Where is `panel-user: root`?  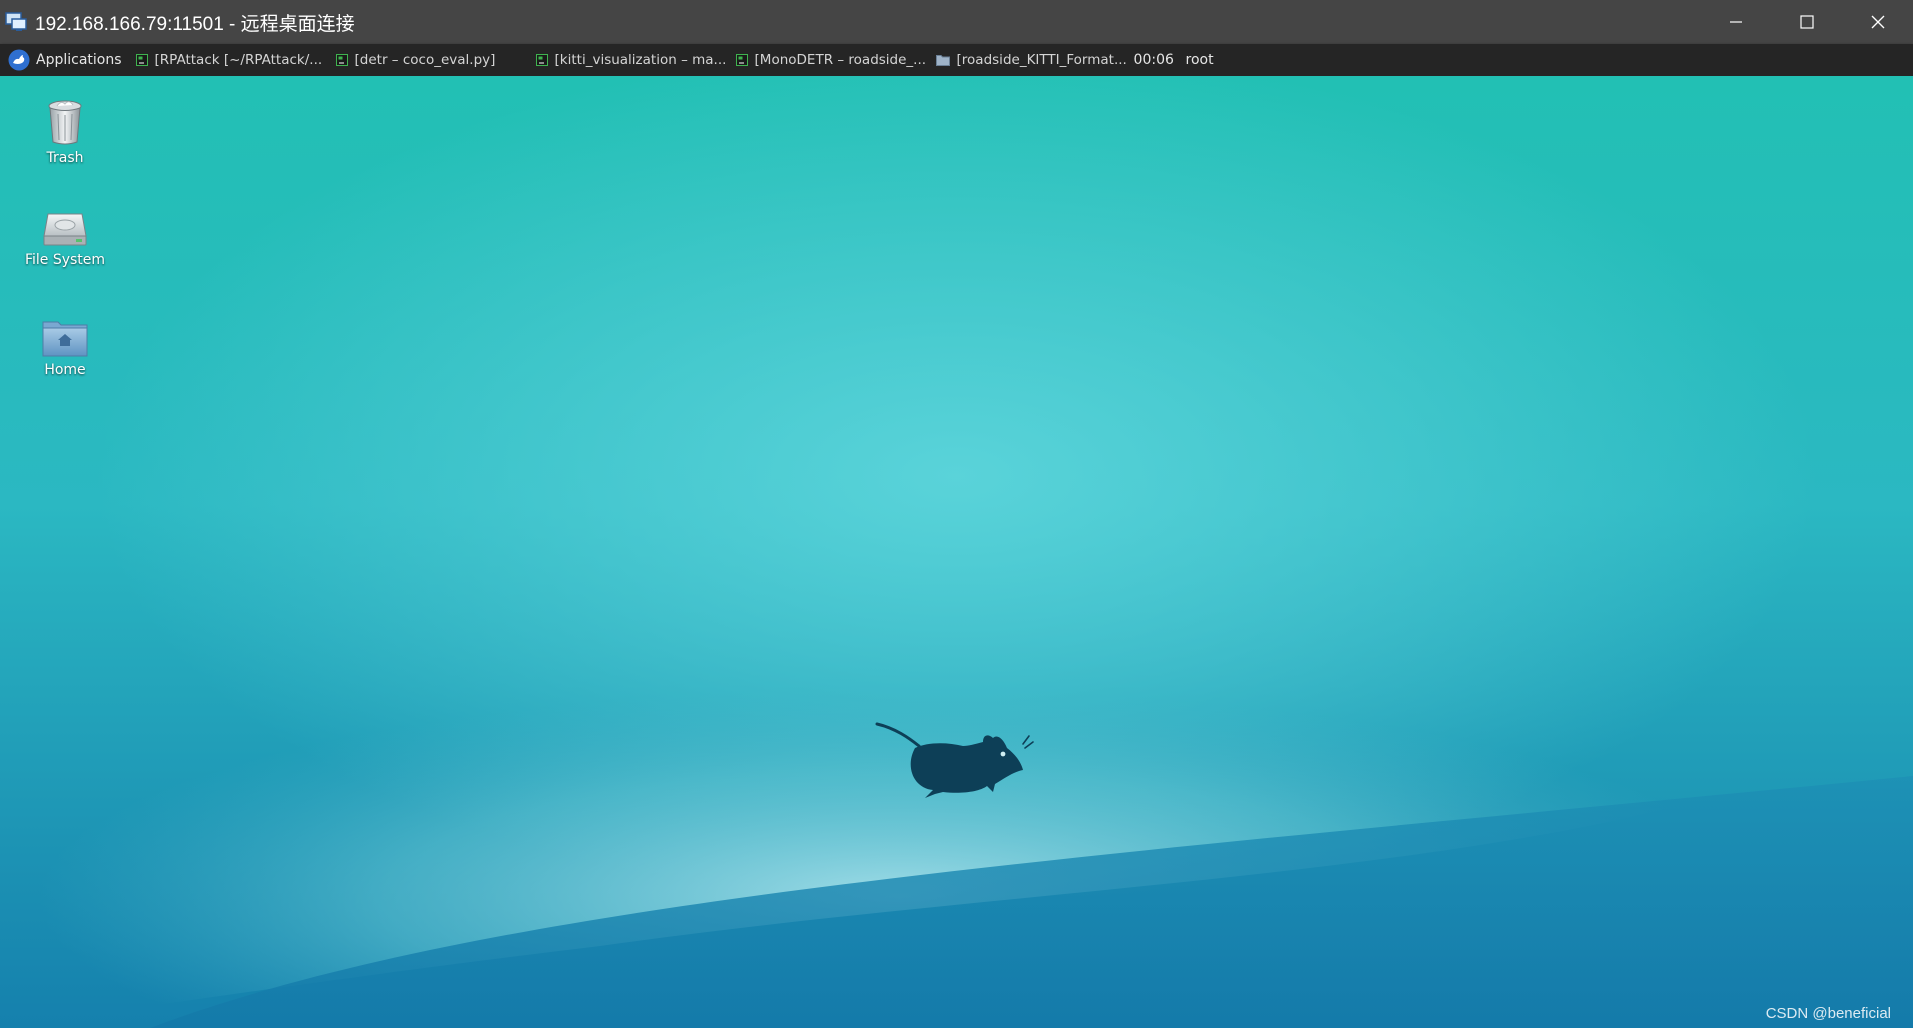 panel-user: root is located at coordinates (1200, 60).